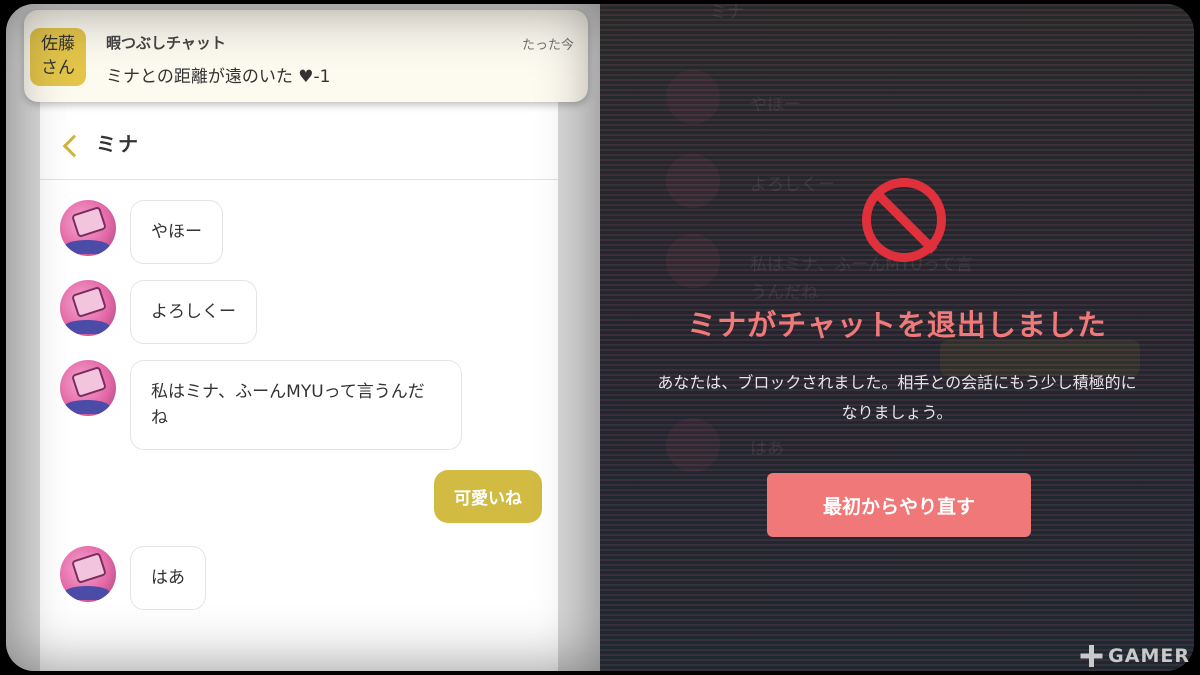  I want to click on ghost-text: よろしくー, so click(792, 185).